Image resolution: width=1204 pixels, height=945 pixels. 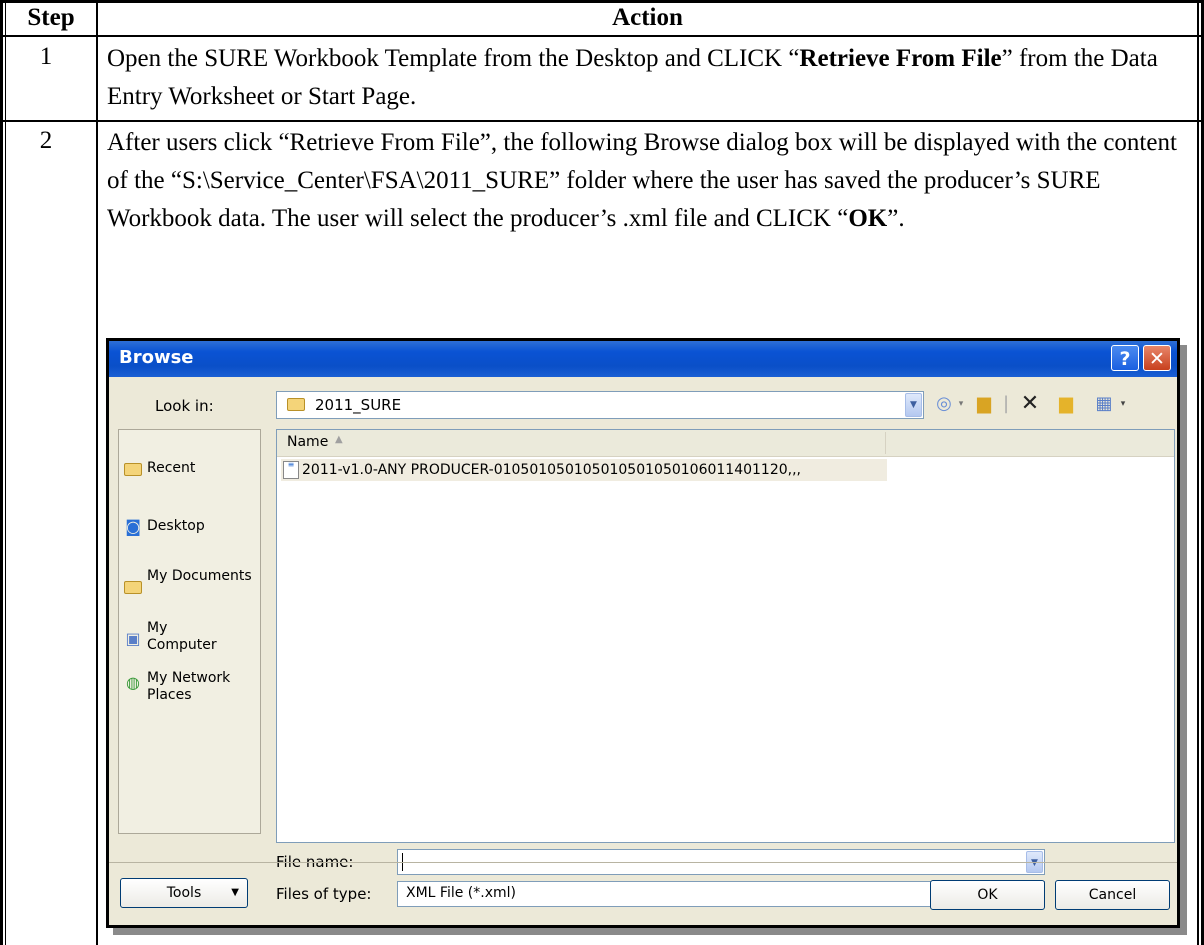 What do you see at coordinates (315, 862) in the screenshot?
I see `file-name-label: File name:` at bounding box center [315, 862].